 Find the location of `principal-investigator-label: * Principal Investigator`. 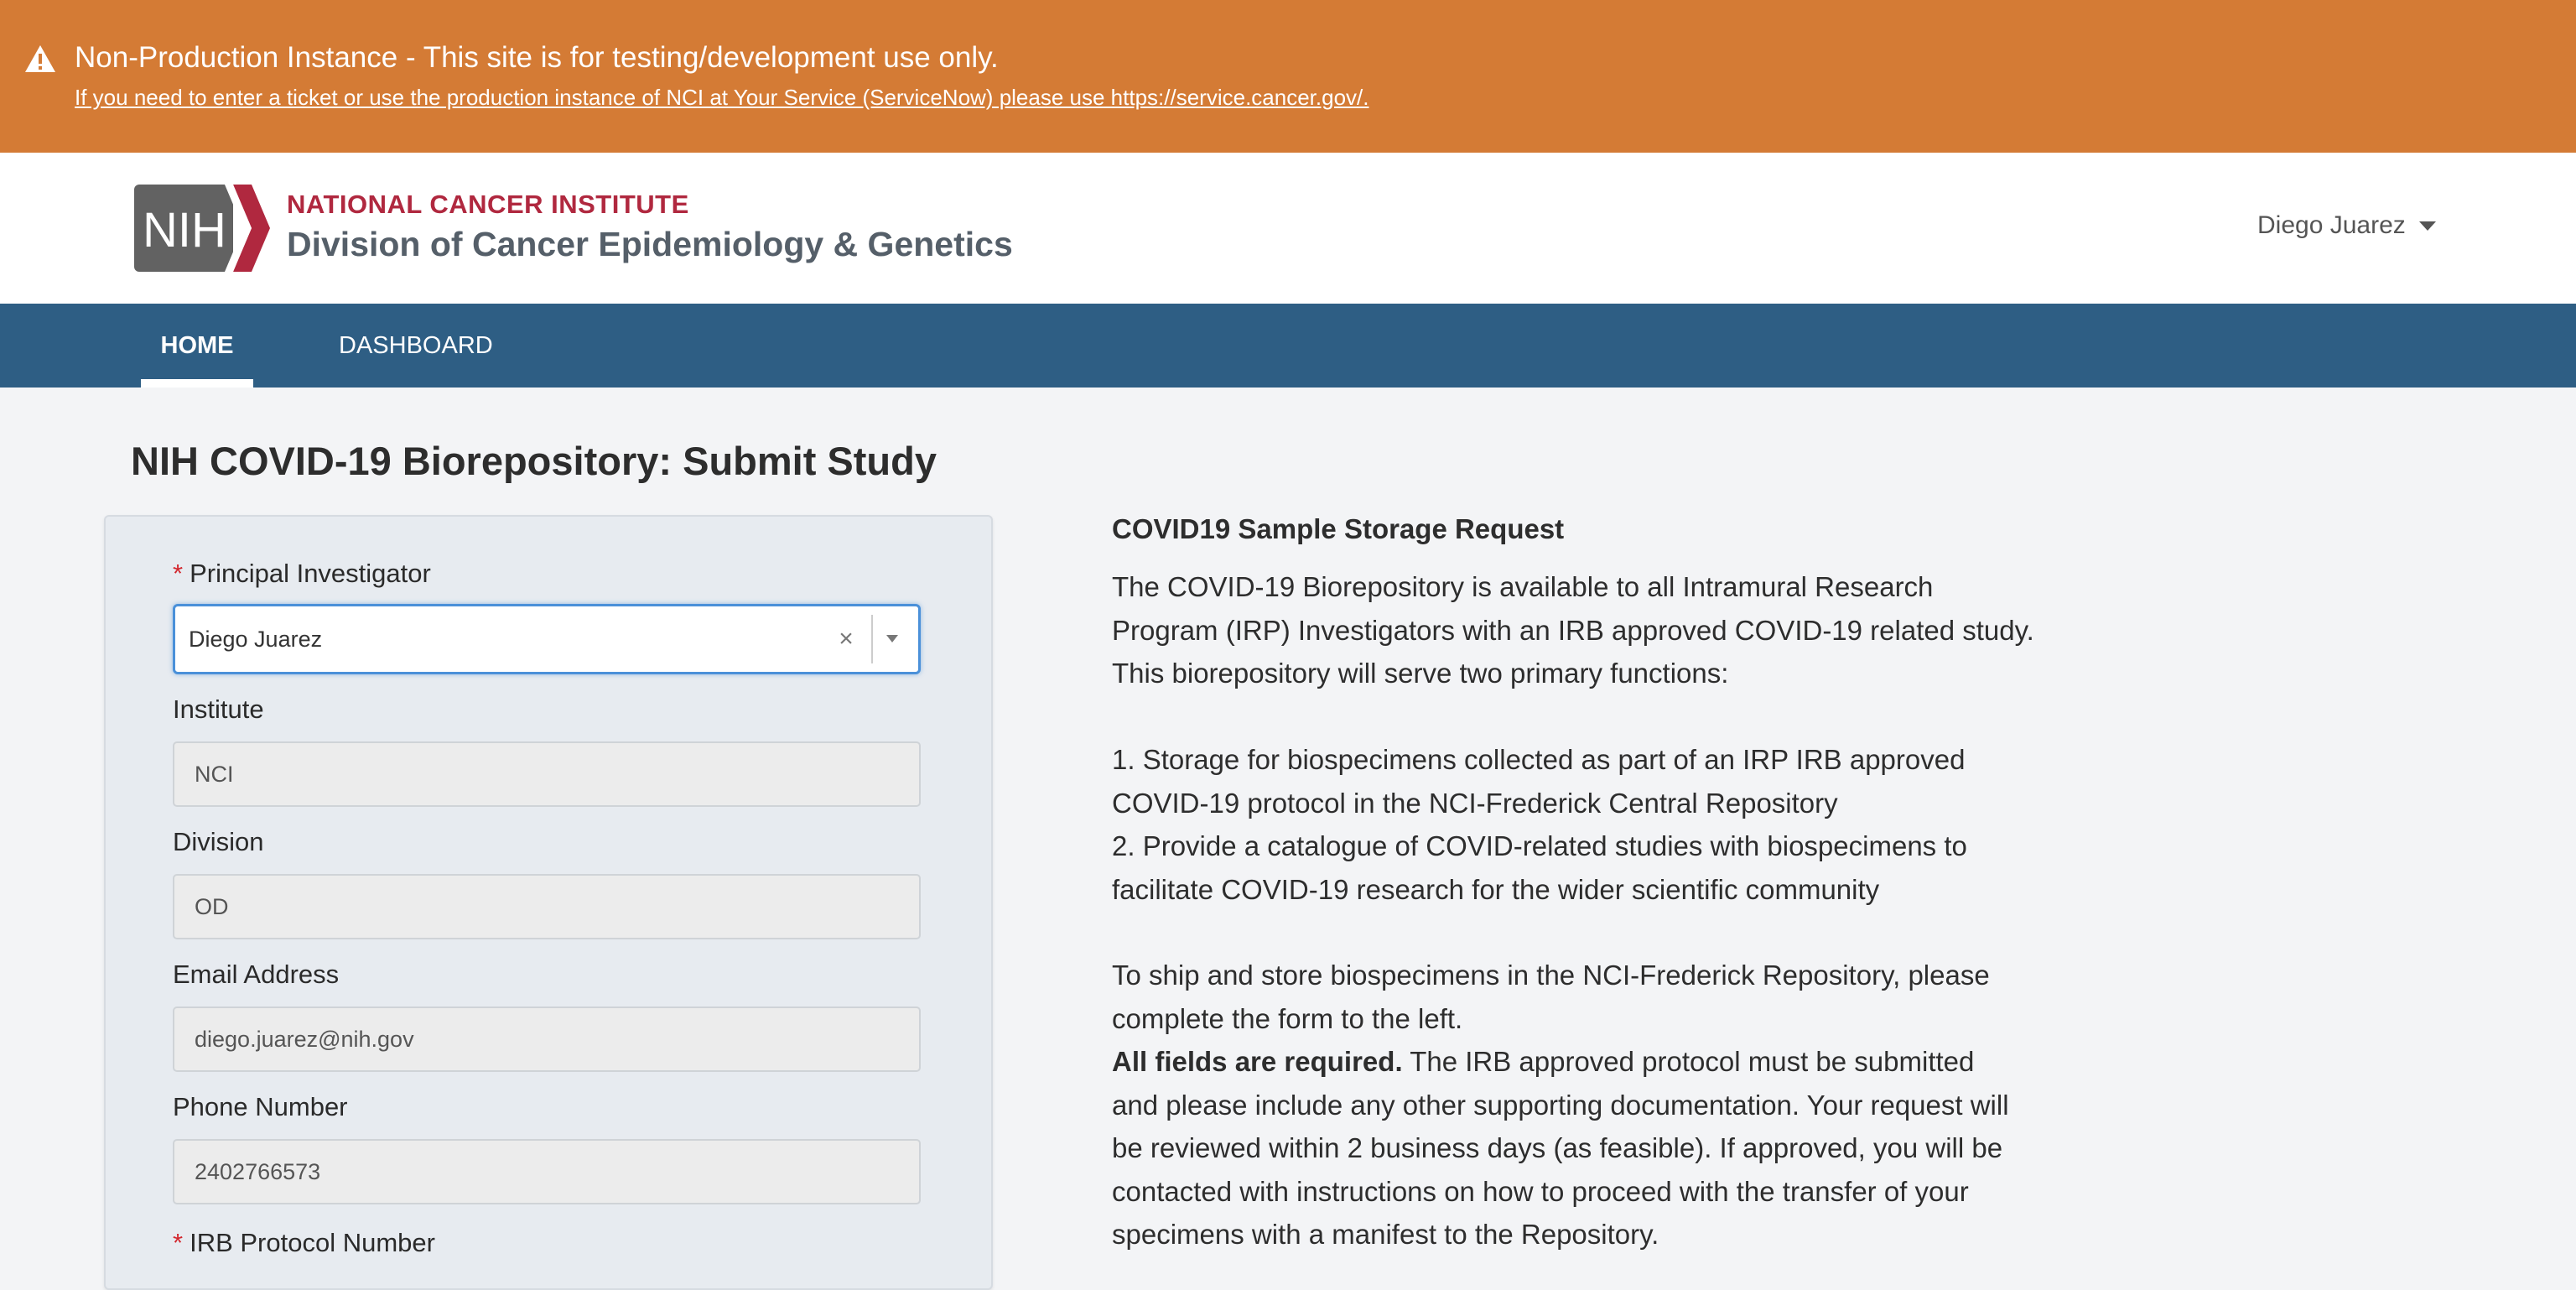

principal-investigator-label: * Principal Investigator is located at coordinates (302, 573).